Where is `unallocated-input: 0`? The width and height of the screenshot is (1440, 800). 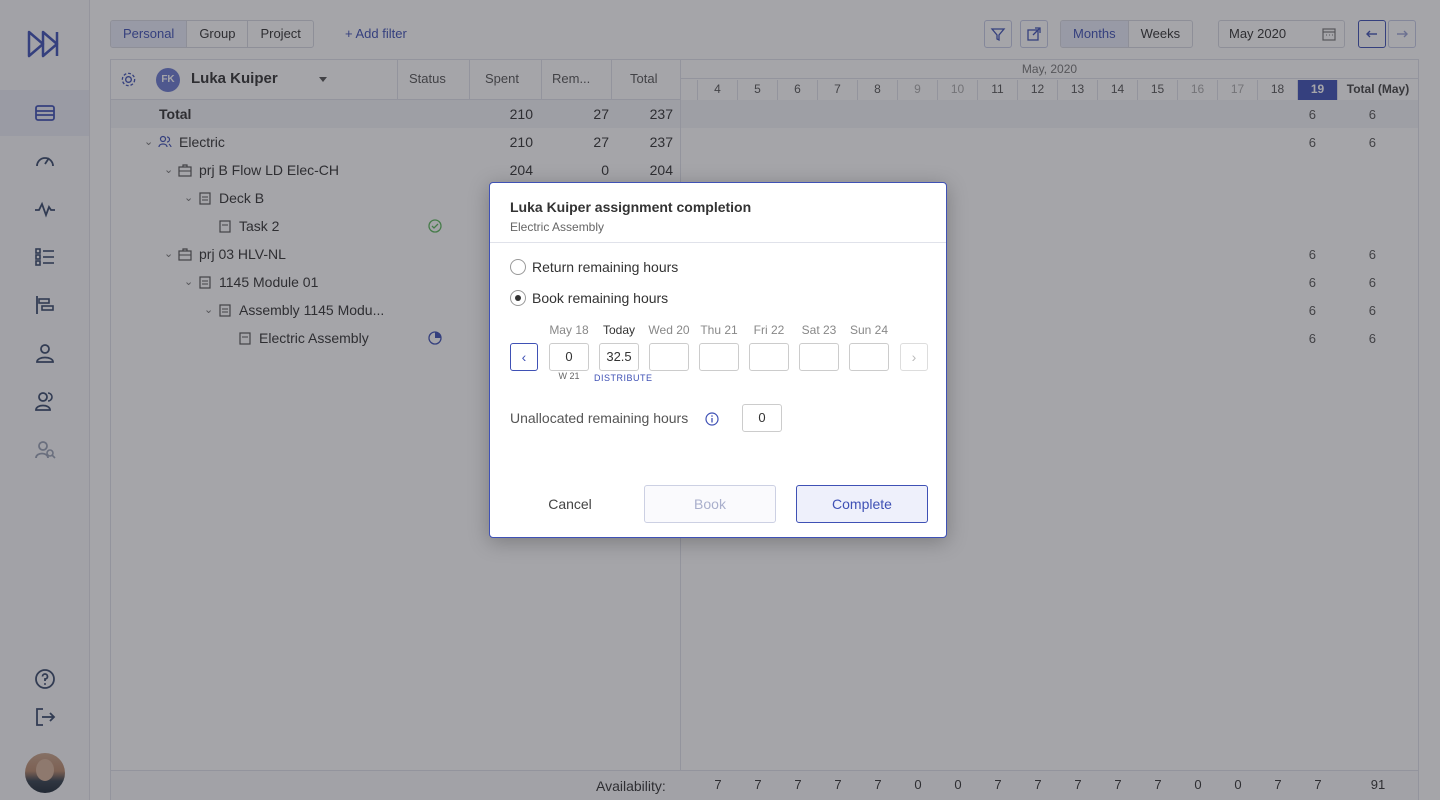
unallocated-input: 0 is located at coordinates (762, 418).